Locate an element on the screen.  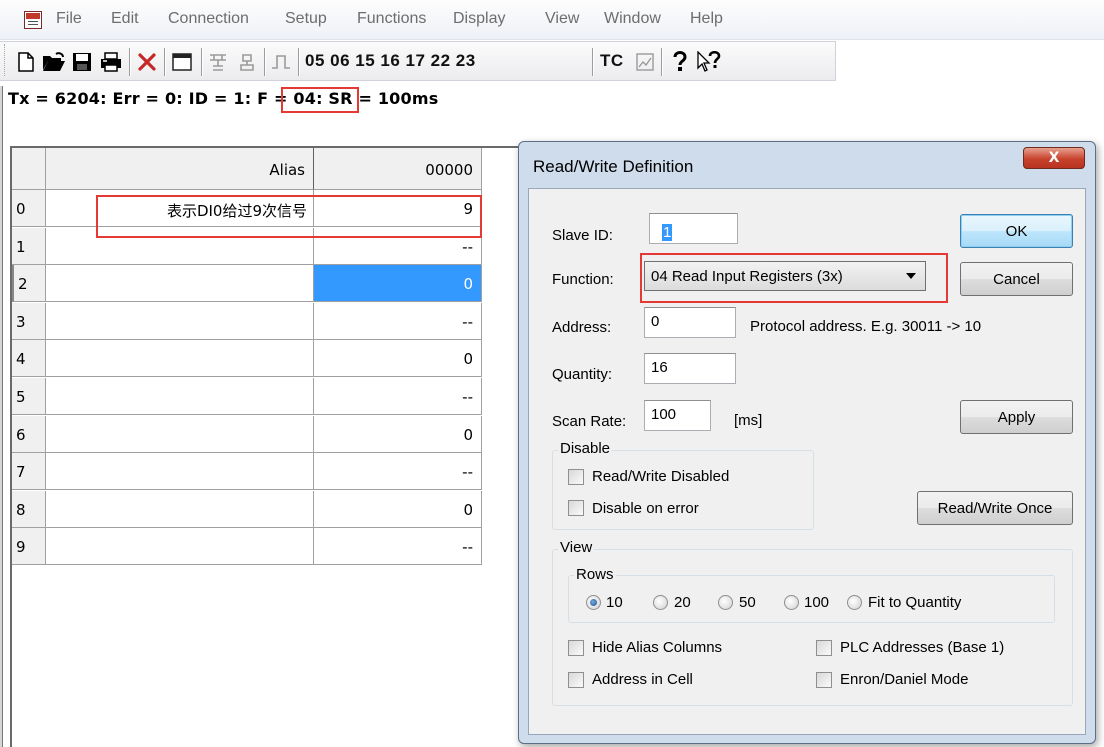
disable-group-title: Disable is located at coordinates (585, 448).